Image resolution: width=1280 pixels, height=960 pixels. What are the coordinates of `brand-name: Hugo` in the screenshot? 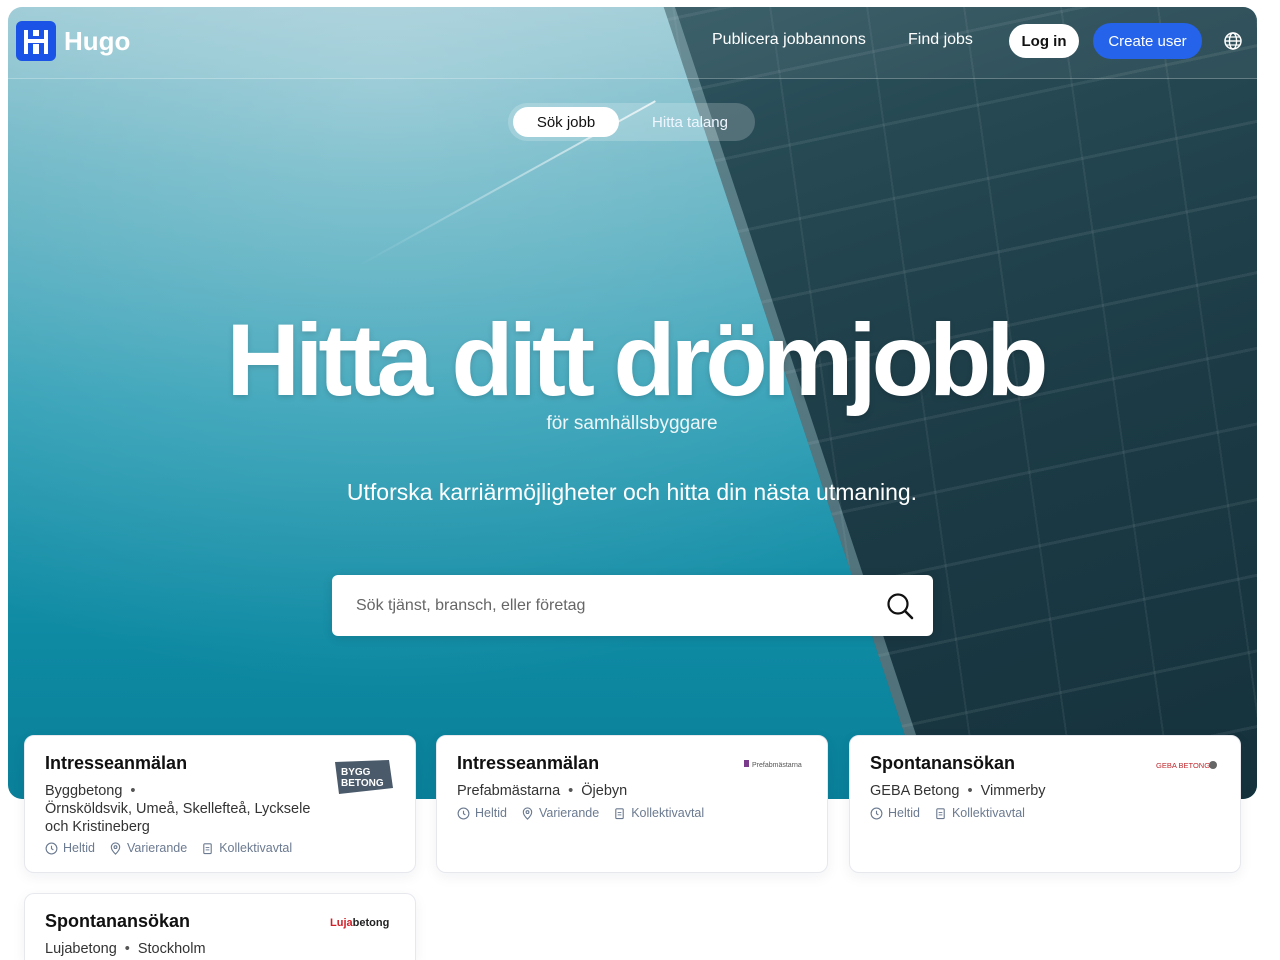 It's located at (97, 40).